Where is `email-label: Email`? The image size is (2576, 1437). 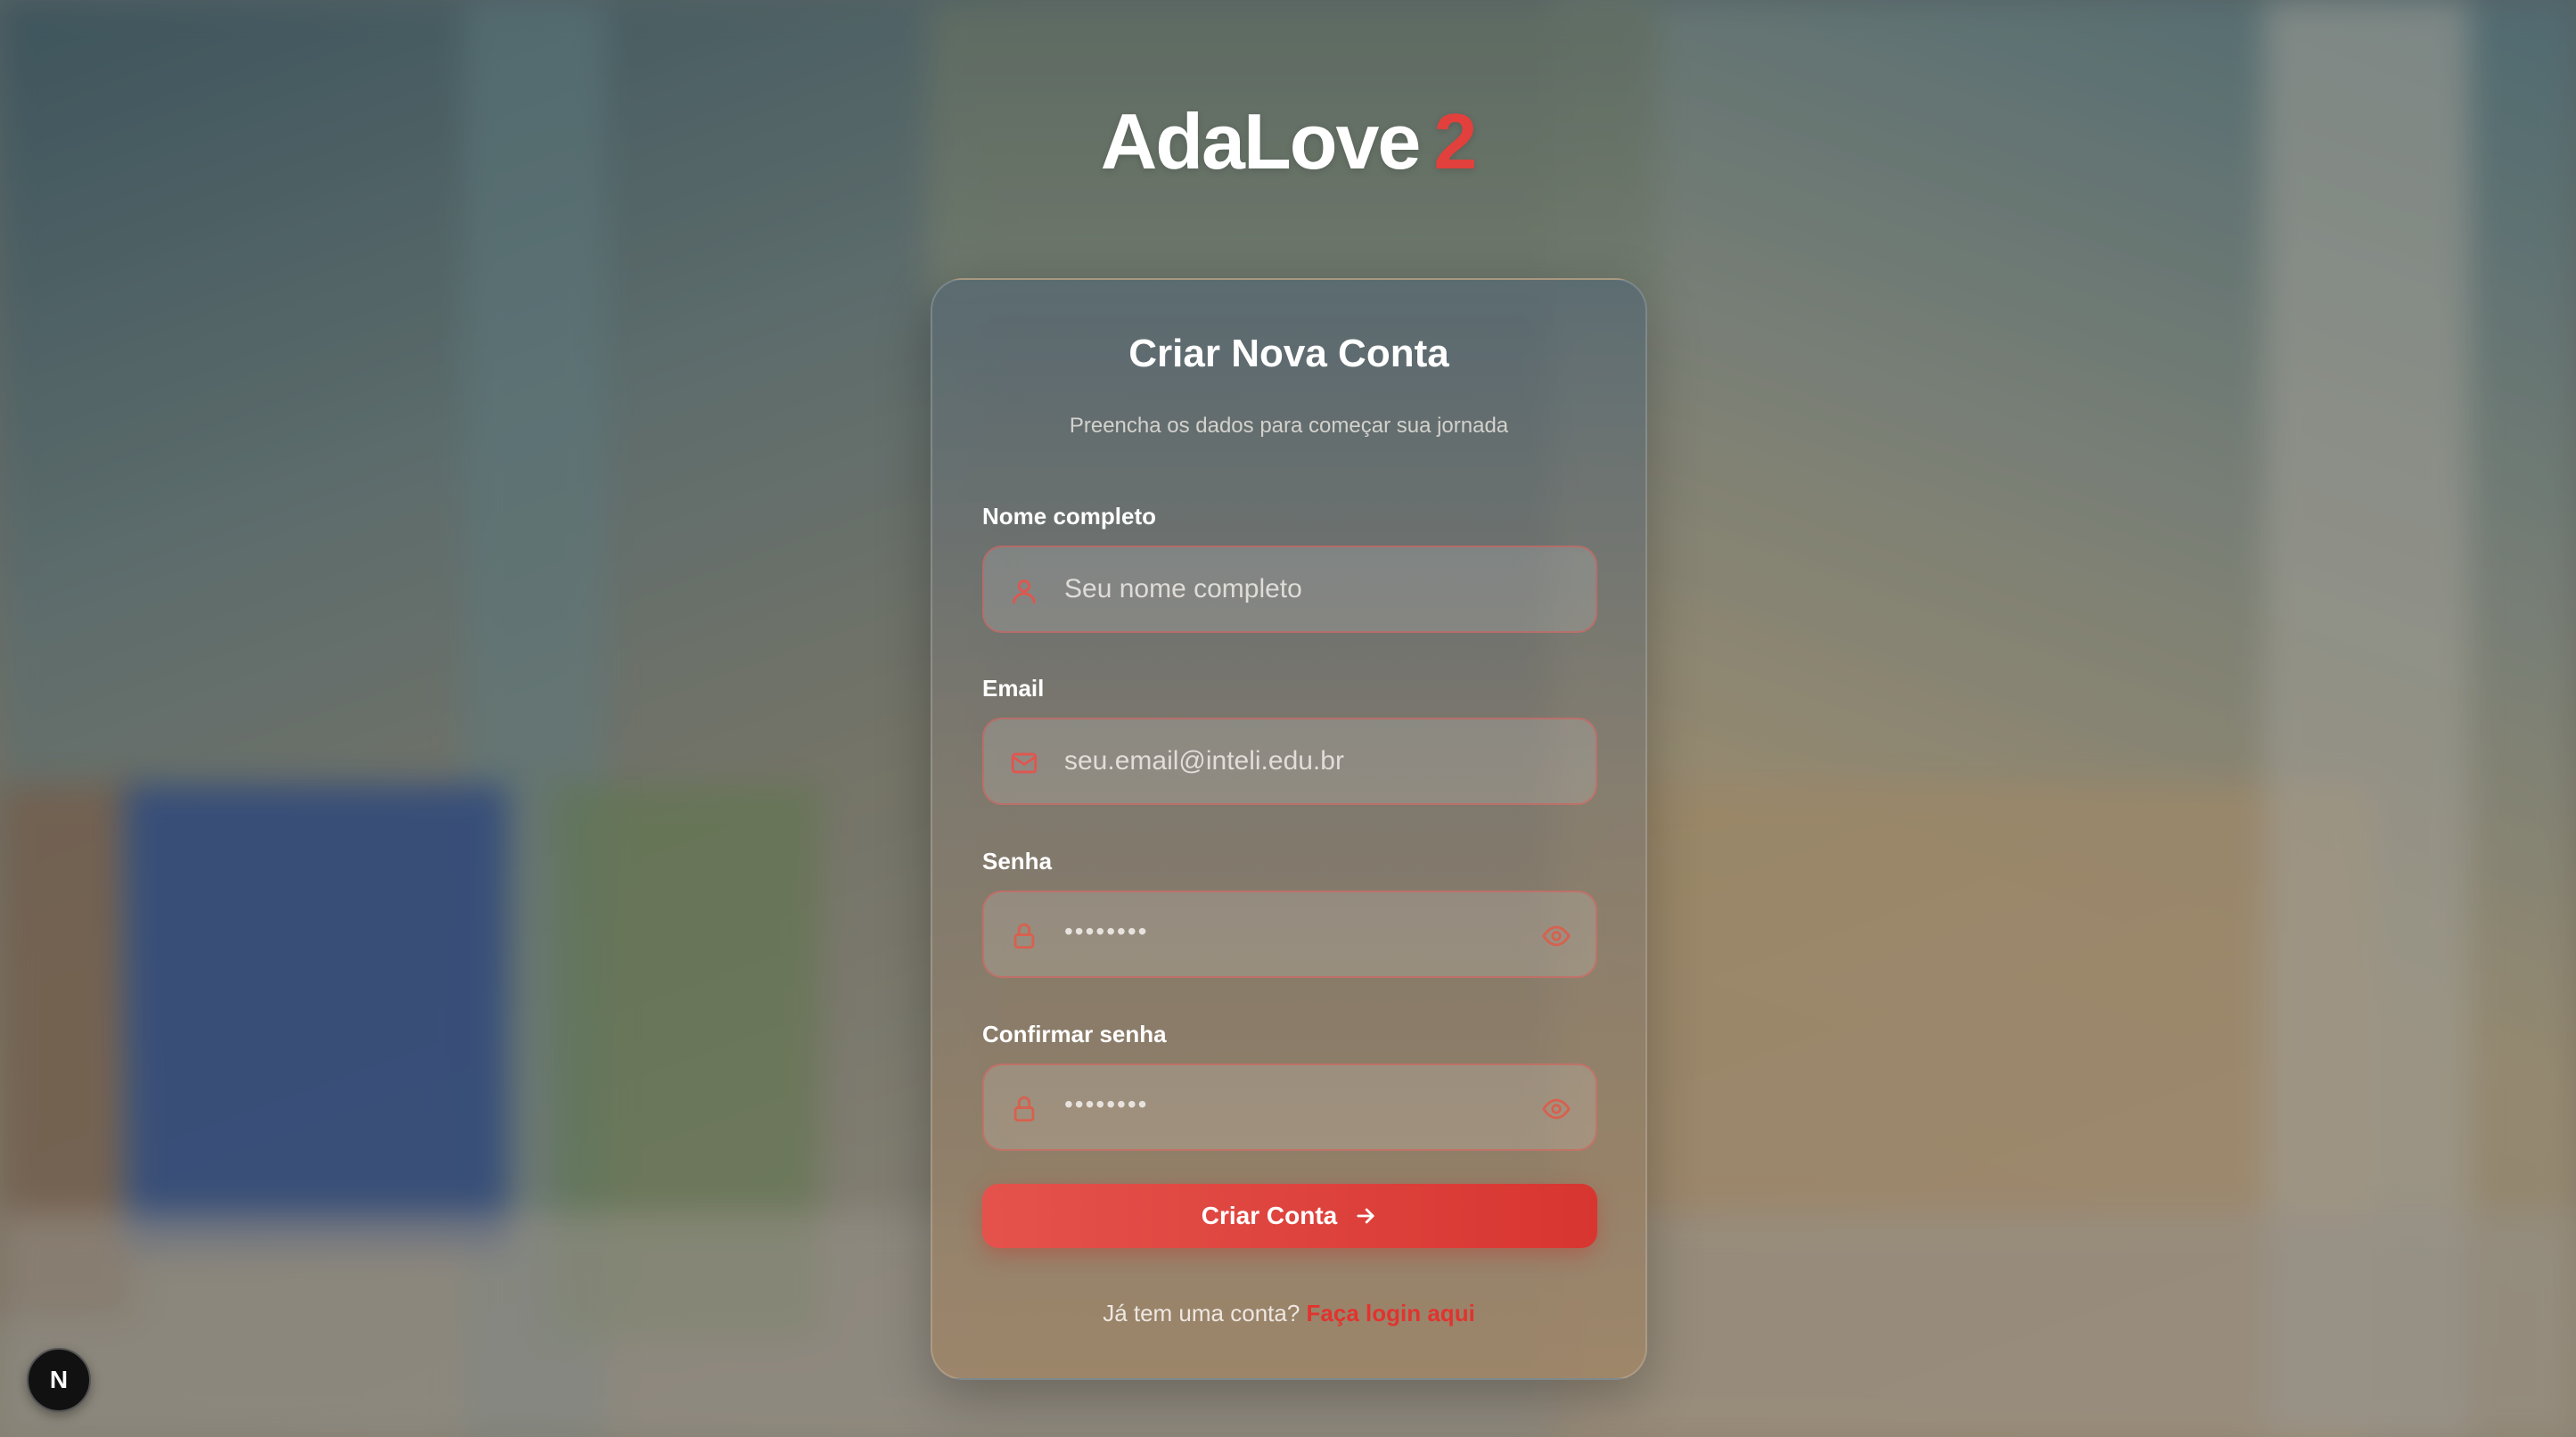 email-label: Email is located at coordinates (1014, 688).